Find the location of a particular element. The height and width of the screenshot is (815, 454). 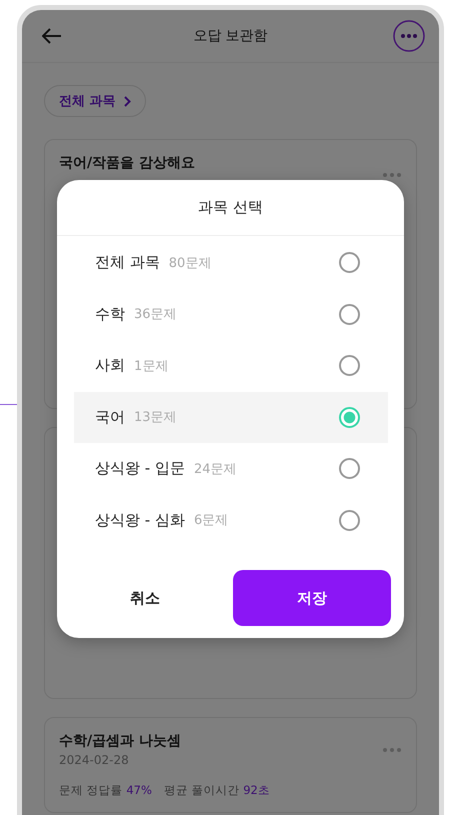

screen-title: 오답 보관함 is located at coordinates (230, 36).